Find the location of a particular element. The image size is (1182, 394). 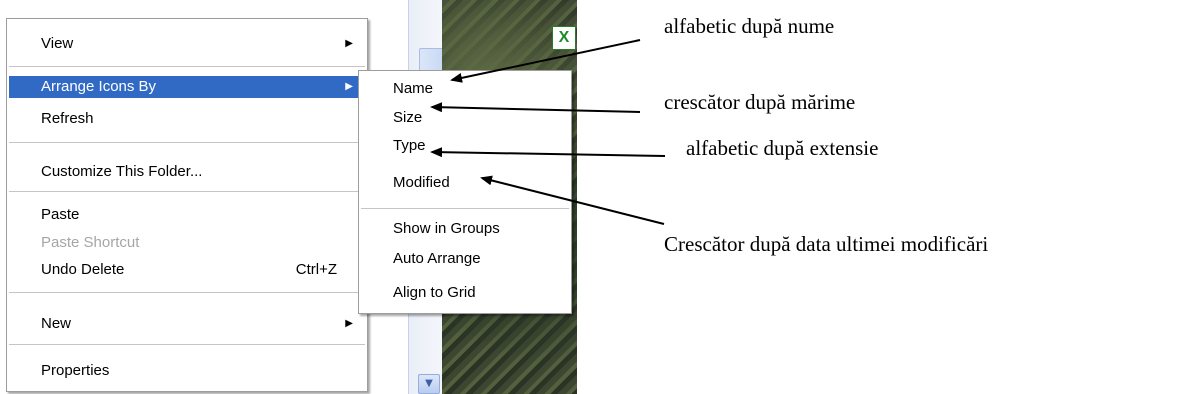

annotation-type: alfabetic după extensie is located at coordinates (782, 148).